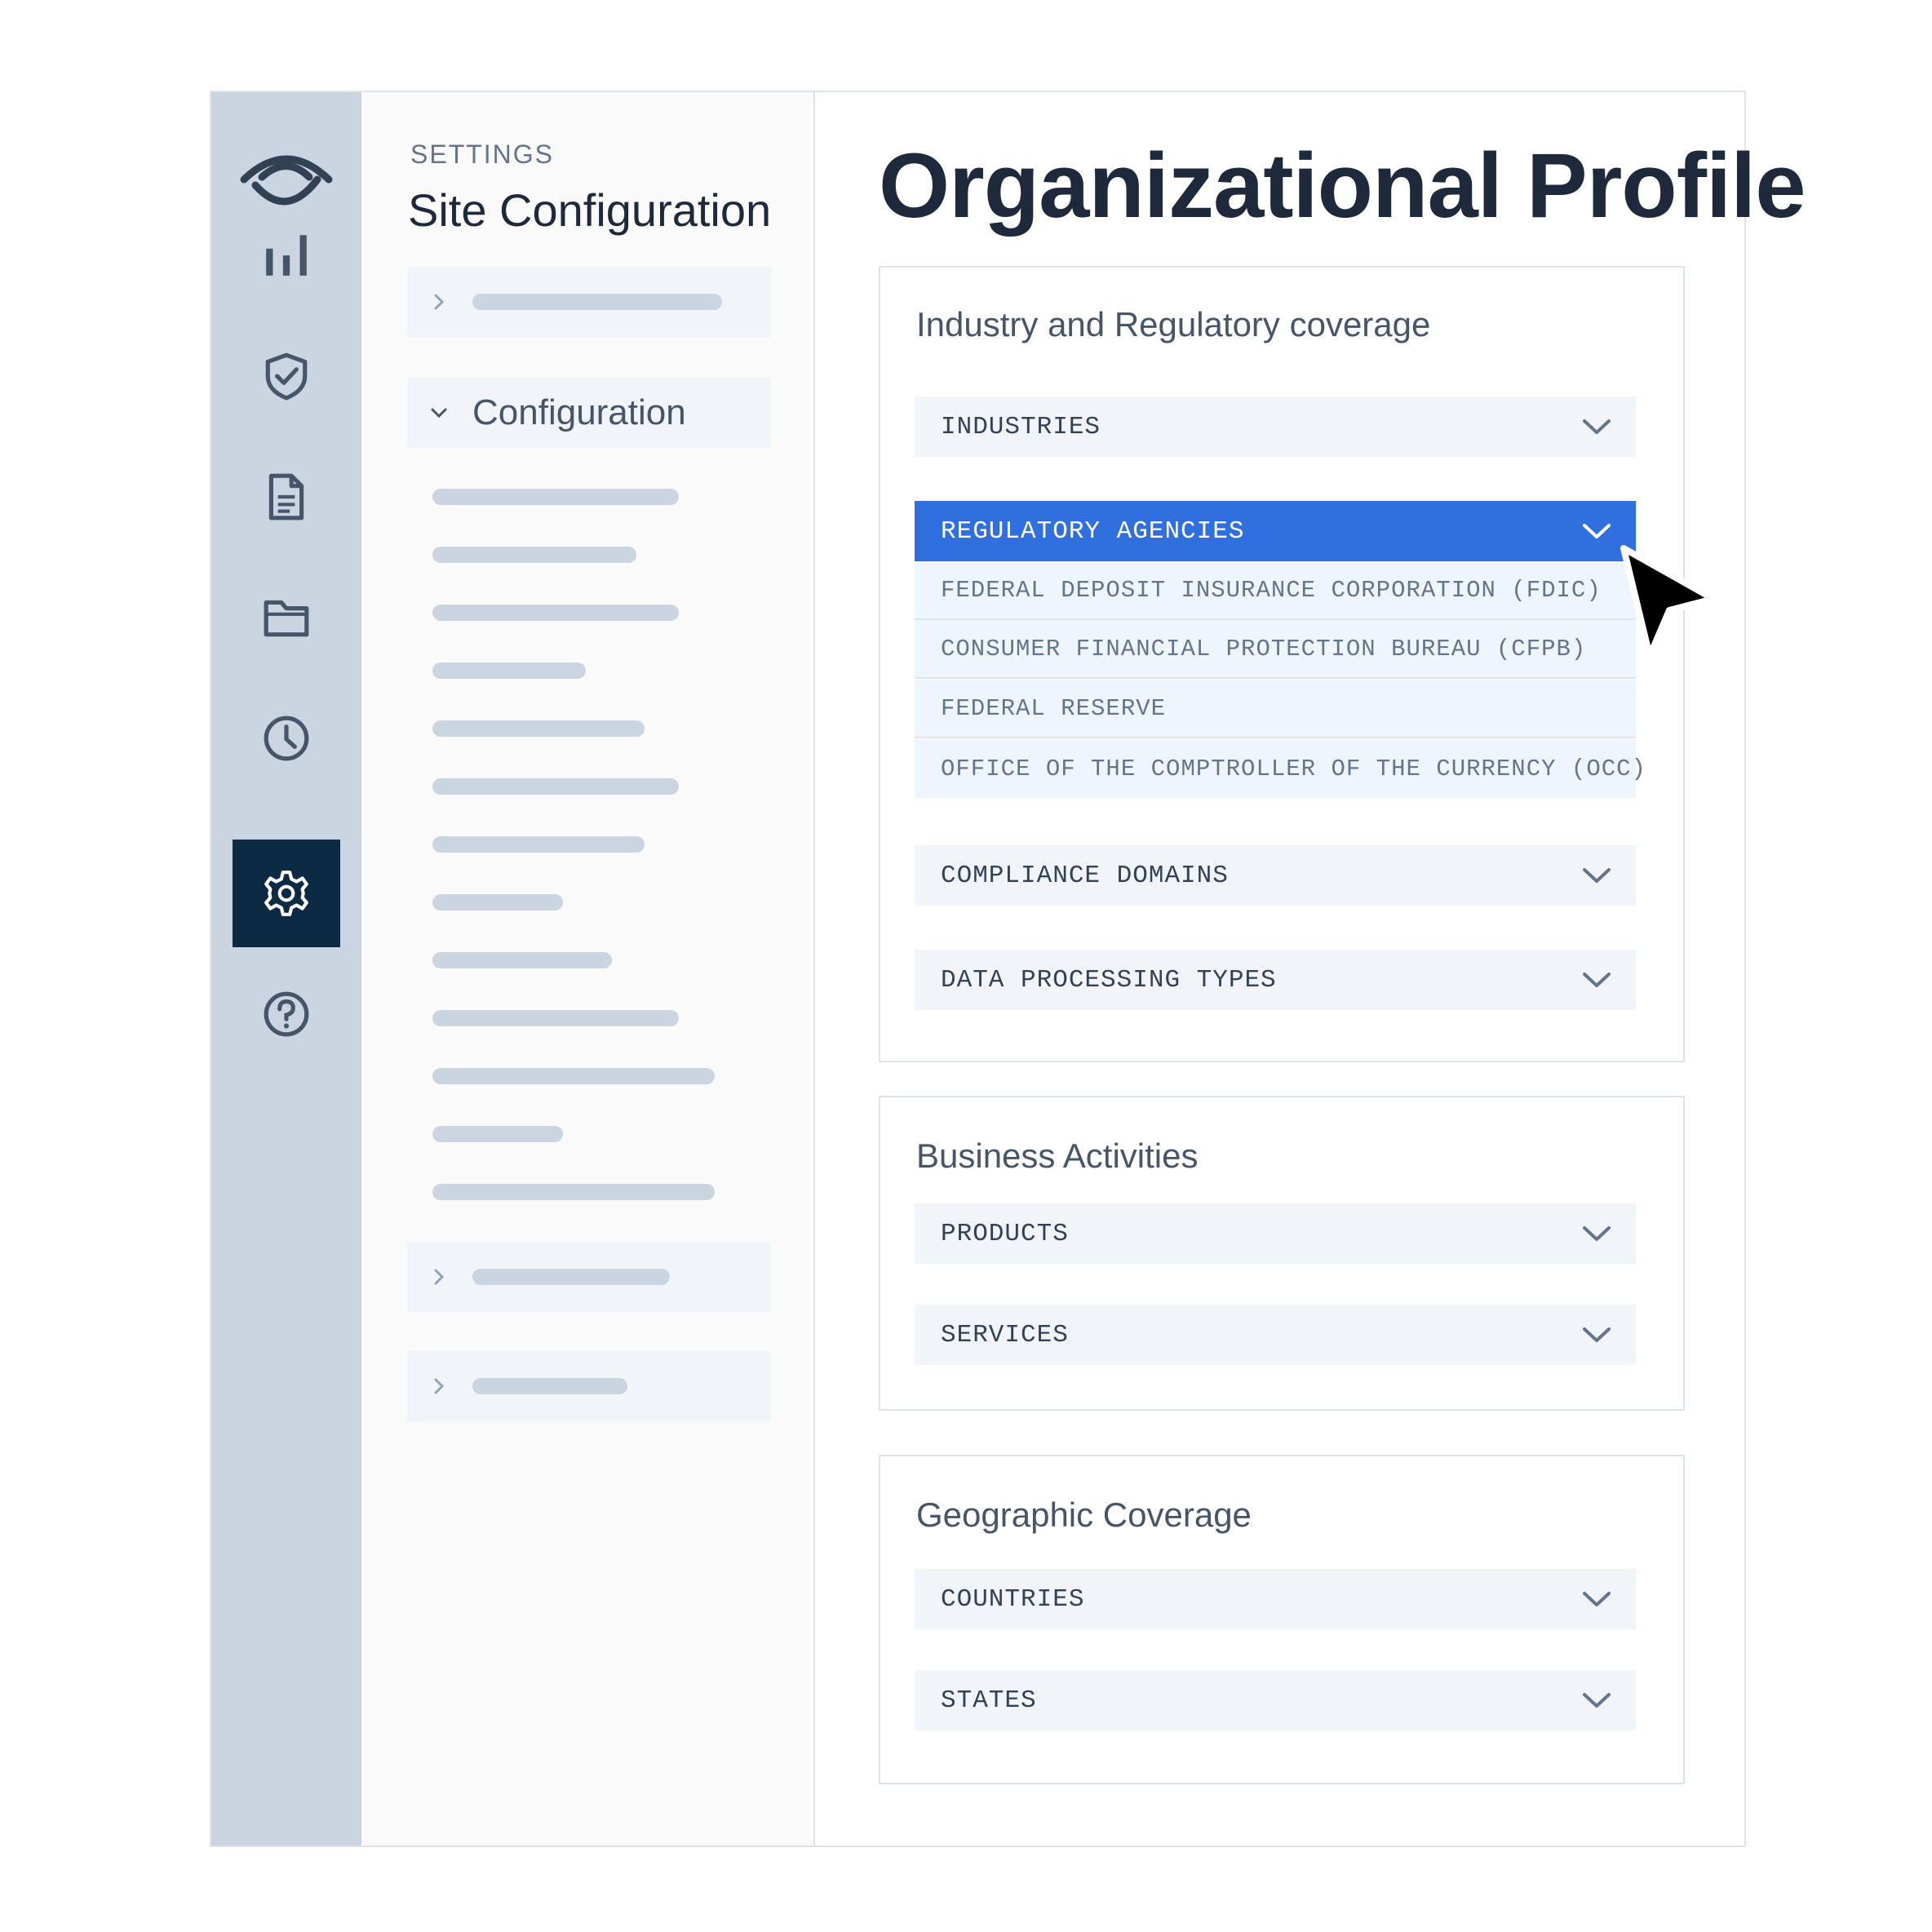 The height and width of the screenshot is (1932, 1932). I want to click on settings-group-configuration: Configuration, so click(589, 413).